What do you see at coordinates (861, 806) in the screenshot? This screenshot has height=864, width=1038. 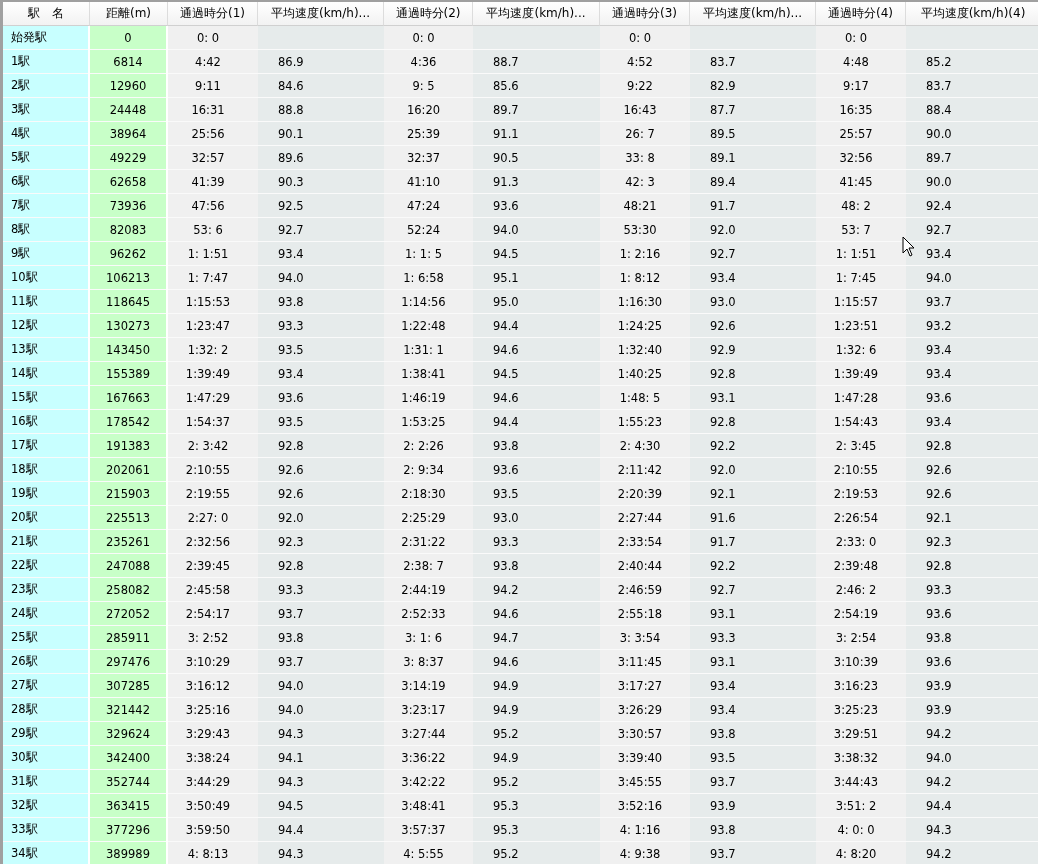 I see `time-cell: 3:51: 2` at bounding box center [861, 806].